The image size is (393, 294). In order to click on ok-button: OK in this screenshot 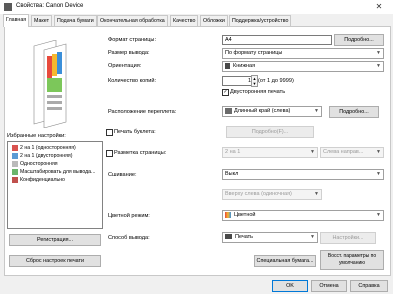, I will do `click(290, 286)`.